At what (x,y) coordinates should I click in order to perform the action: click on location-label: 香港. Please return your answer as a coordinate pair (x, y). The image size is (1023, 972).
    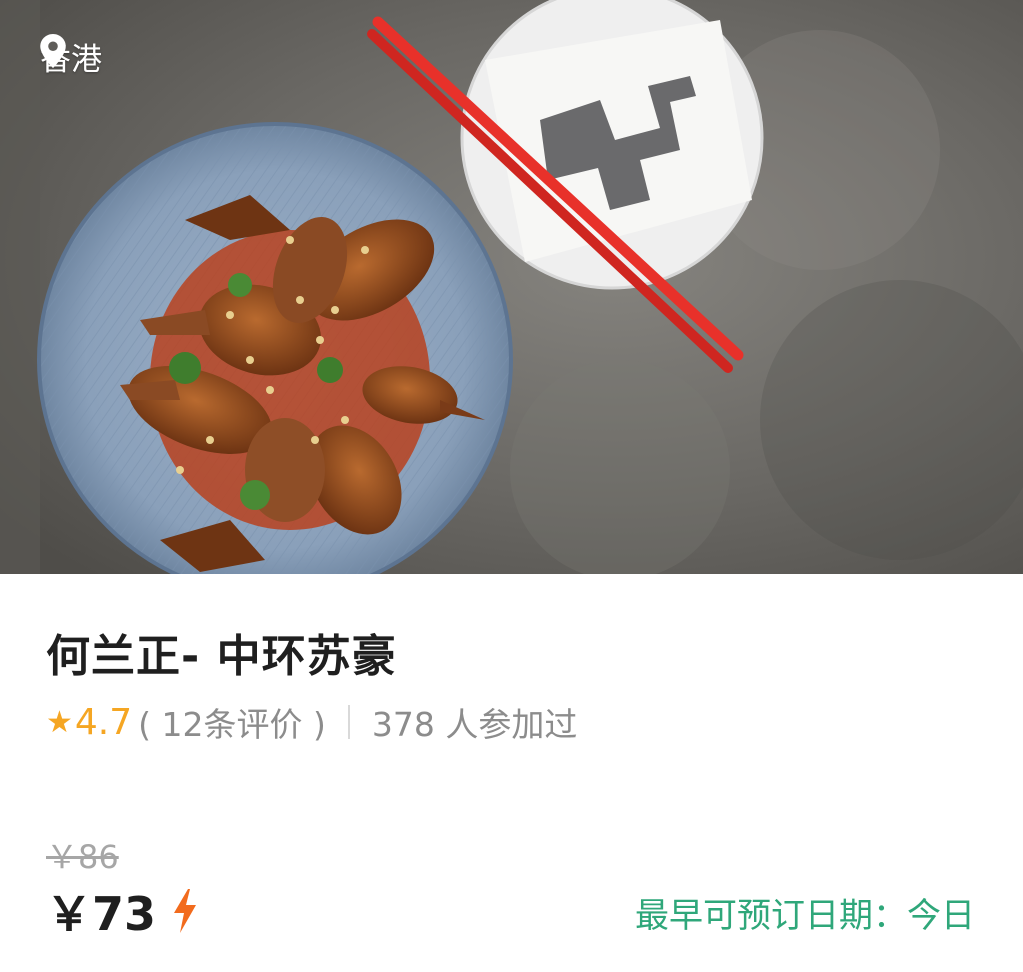
    Looking at the image, I should click on (71, 56).